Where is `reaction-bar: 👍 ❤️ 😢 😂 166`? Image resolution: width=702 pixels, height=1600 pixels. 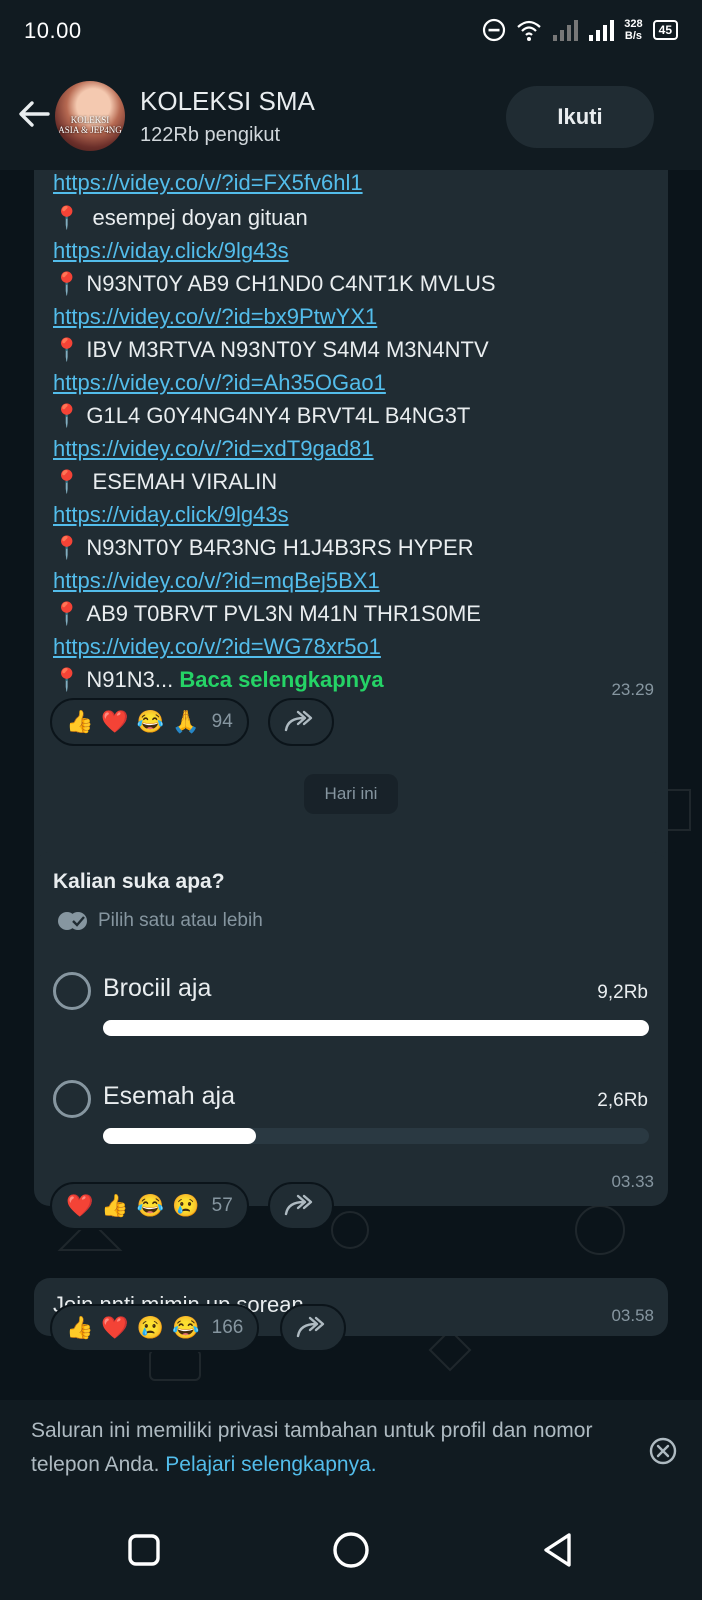
reaction-bar: 👍 ❤️ 😢 😂 166 is located at coordinates (155, 1328).